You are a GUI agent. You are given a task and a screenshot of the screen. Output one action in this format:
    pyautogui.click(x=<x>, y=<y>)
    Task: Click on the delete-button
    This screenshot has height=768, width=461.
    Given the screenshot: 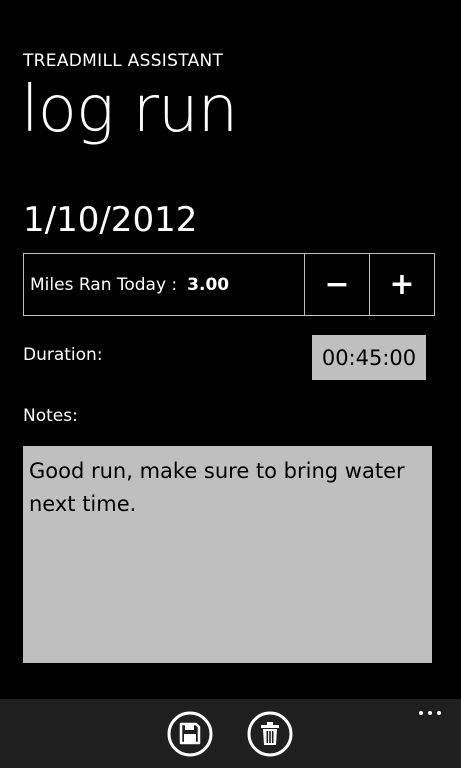 What is the action you would take?
    pyautogui.click(x=270, y=734)
    